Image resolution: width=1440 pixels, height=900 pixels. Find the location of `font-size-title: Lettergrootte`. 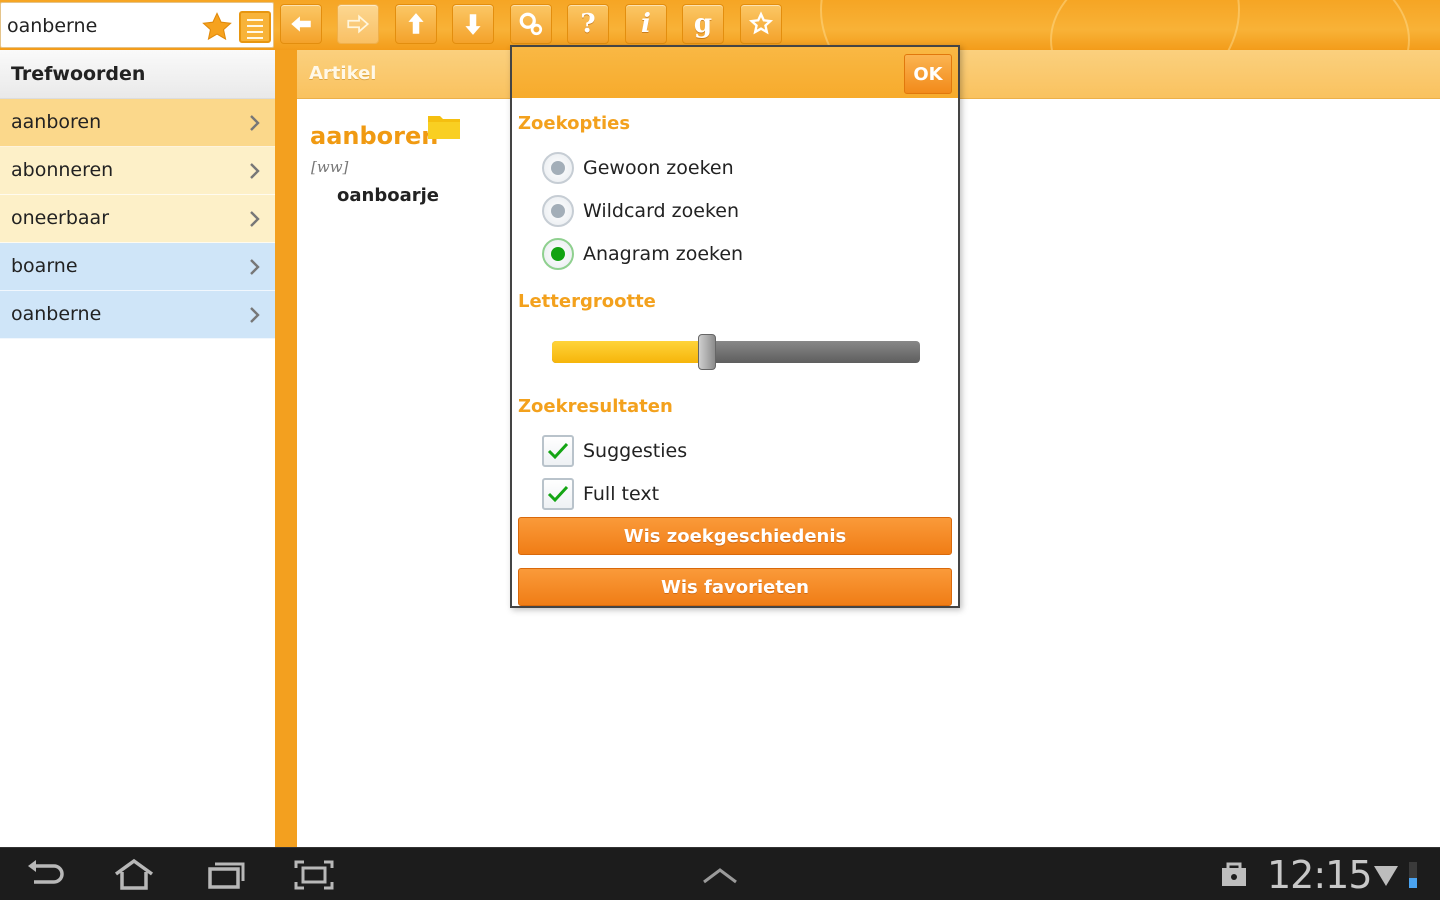

font-size-title: Lettergrootte is located at coordinates (587, 301).